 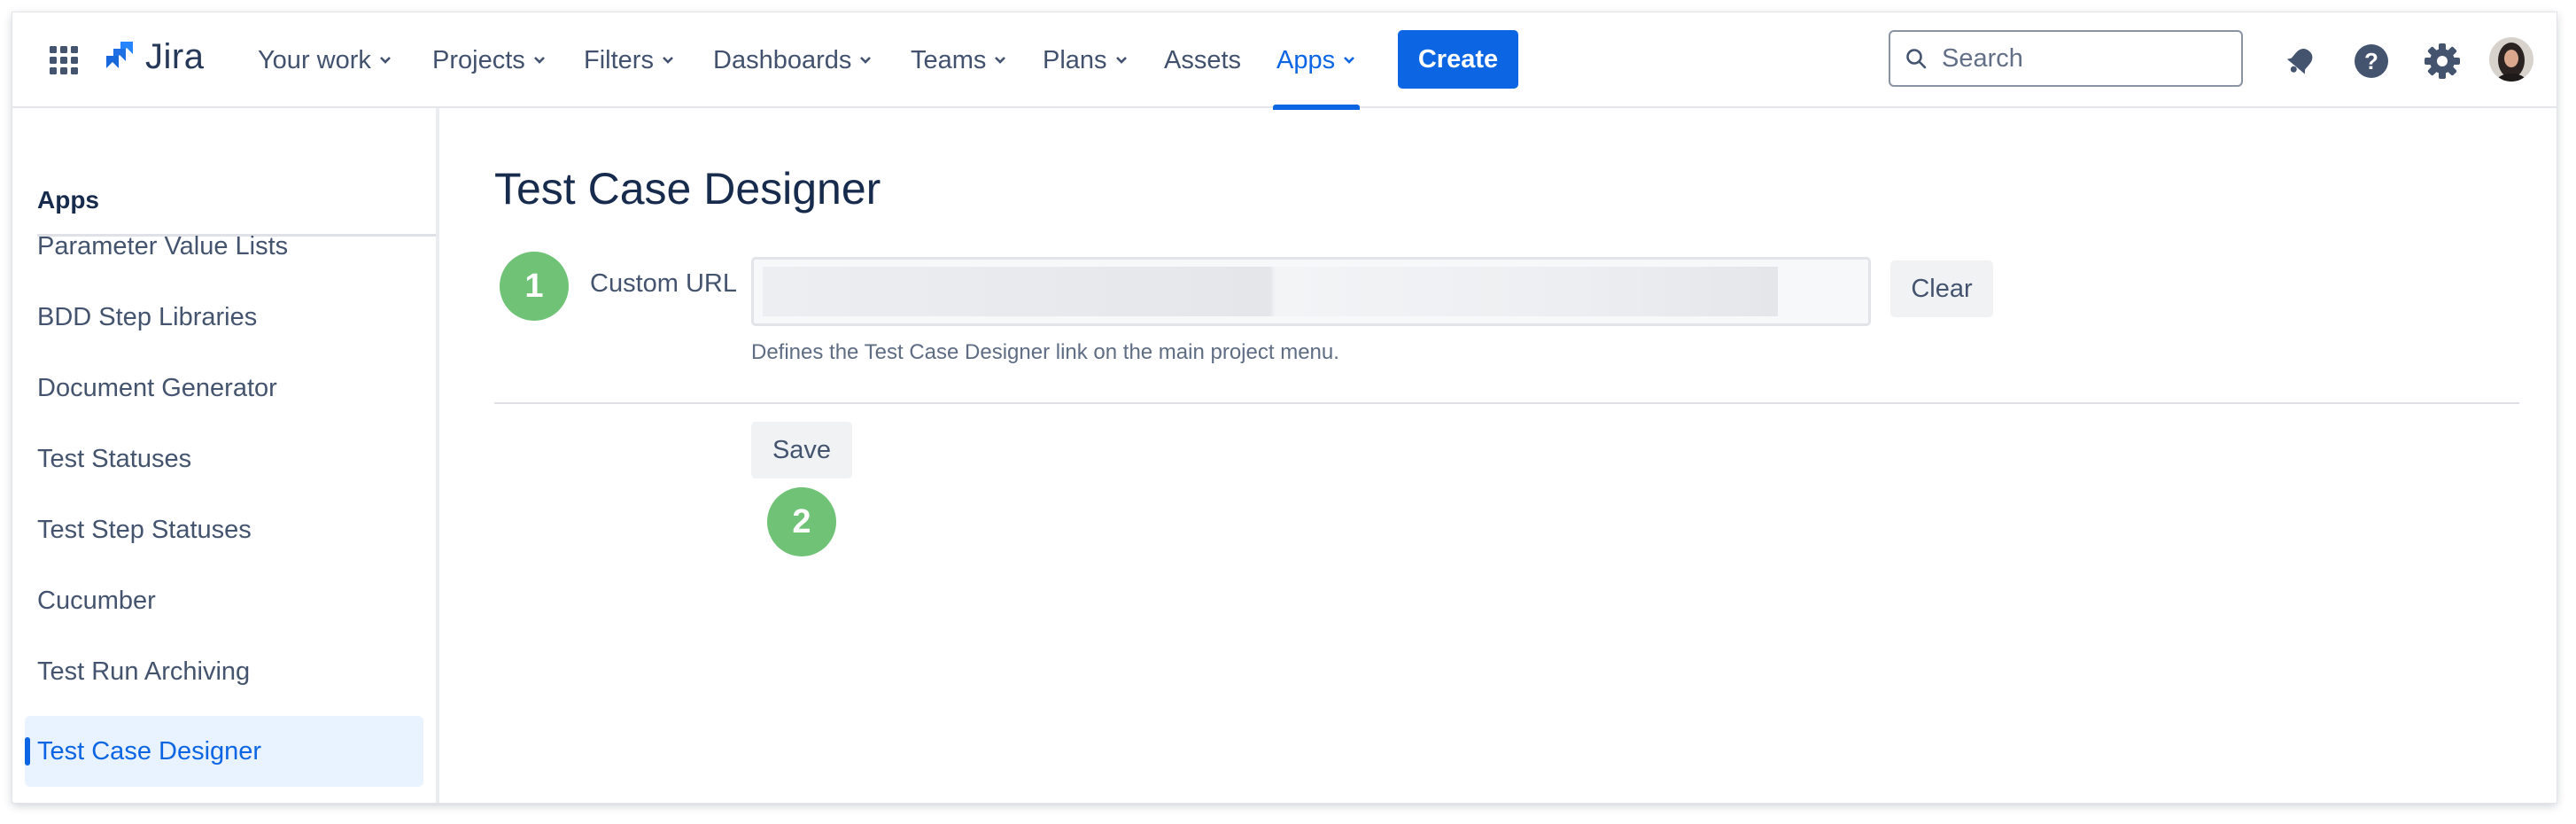 I want to click on search-icon, so click(x=1916, y=59).